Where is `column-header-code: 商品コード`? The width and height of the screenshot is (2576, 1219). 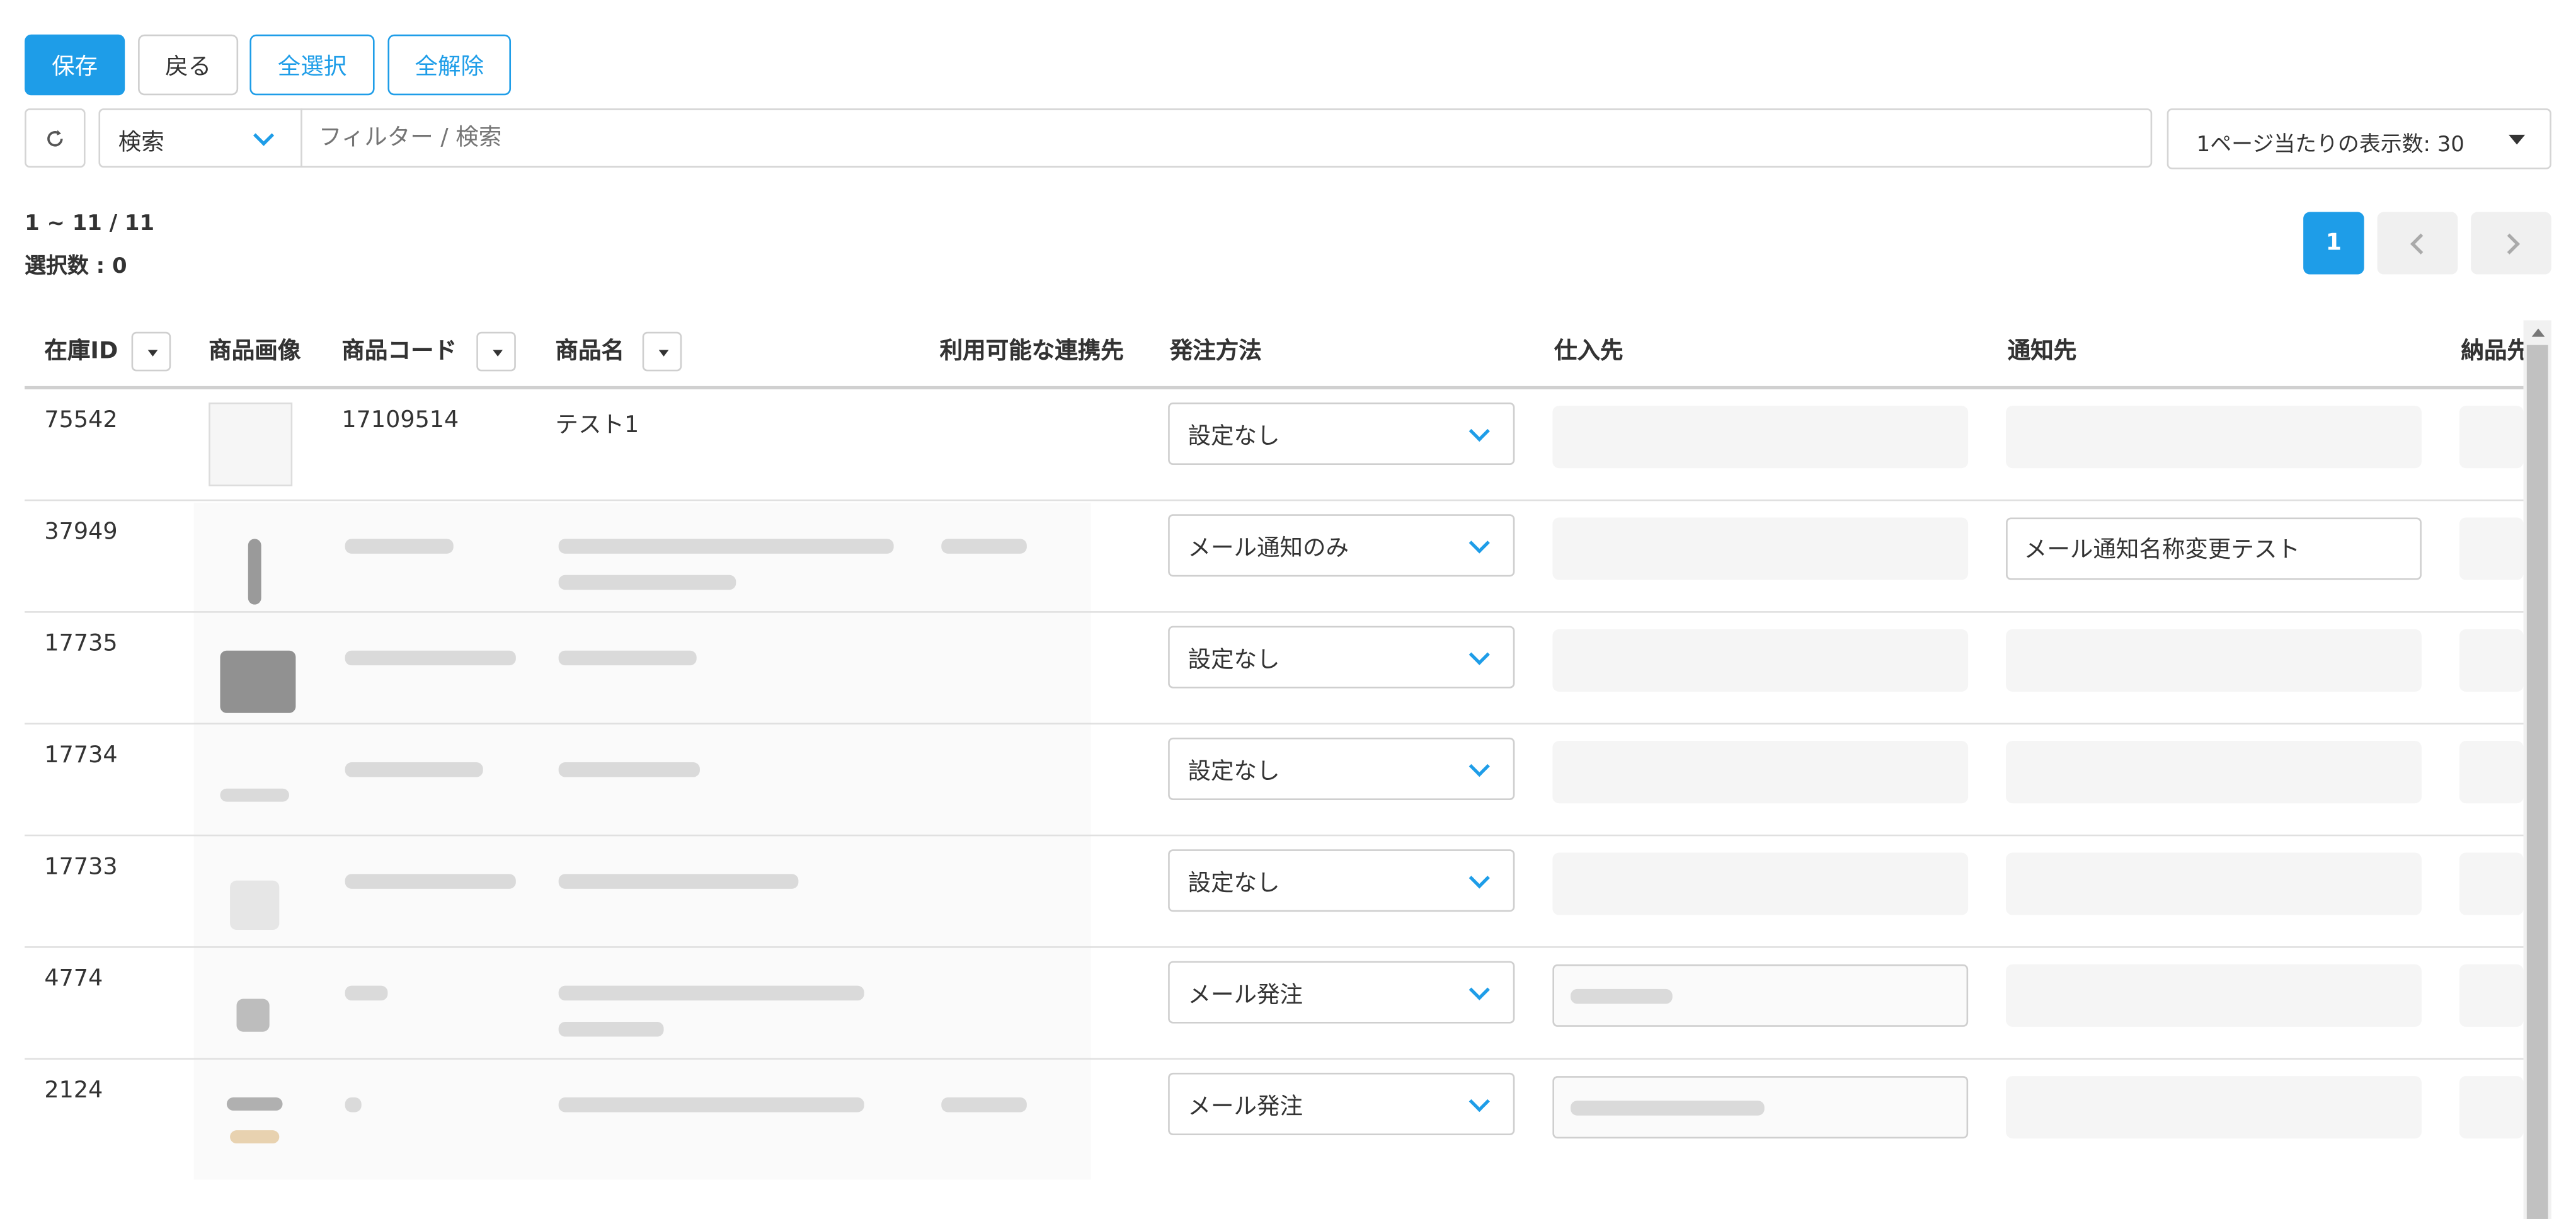
column-header-code: 商品コード is located at coordinates (399, 351).